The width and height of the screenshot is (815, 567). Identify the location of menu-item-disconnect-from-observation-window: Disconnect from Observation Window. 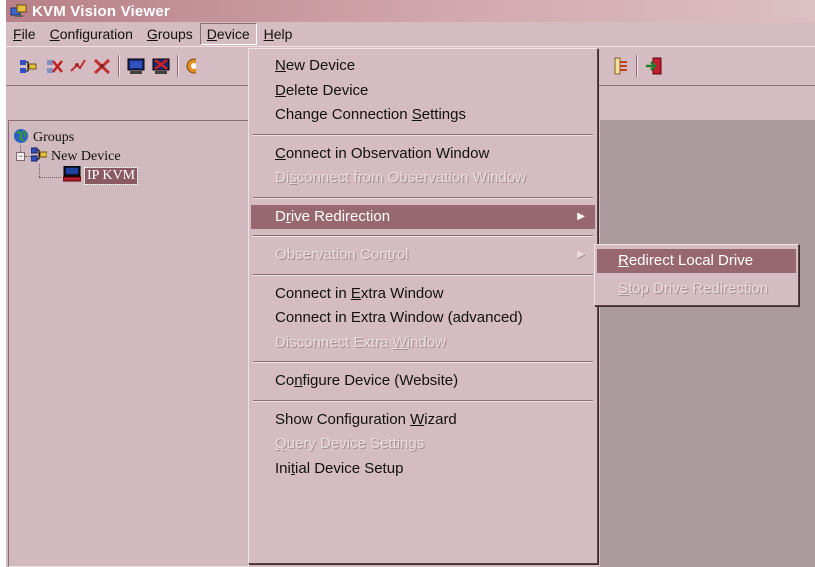
(423, 178).